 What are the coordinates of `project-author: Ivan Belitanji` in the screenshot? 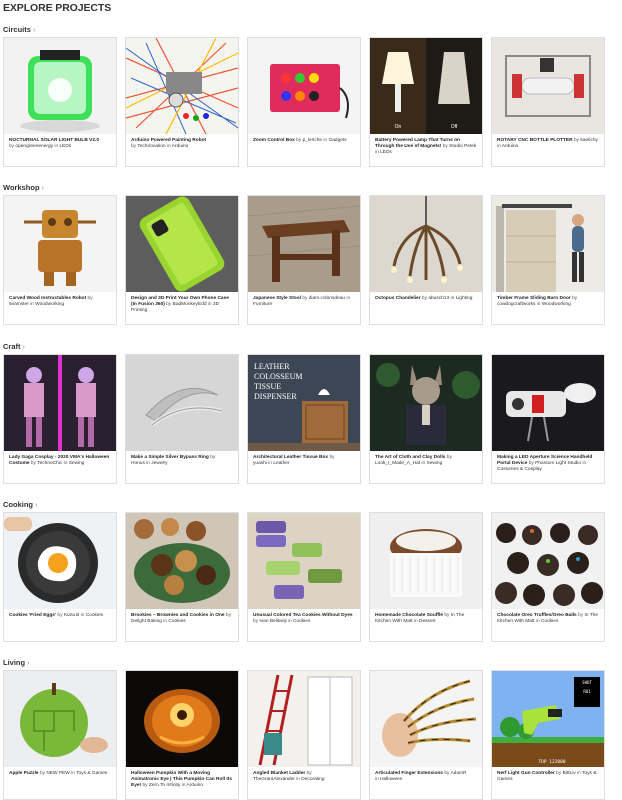 It's located at (272, 621).